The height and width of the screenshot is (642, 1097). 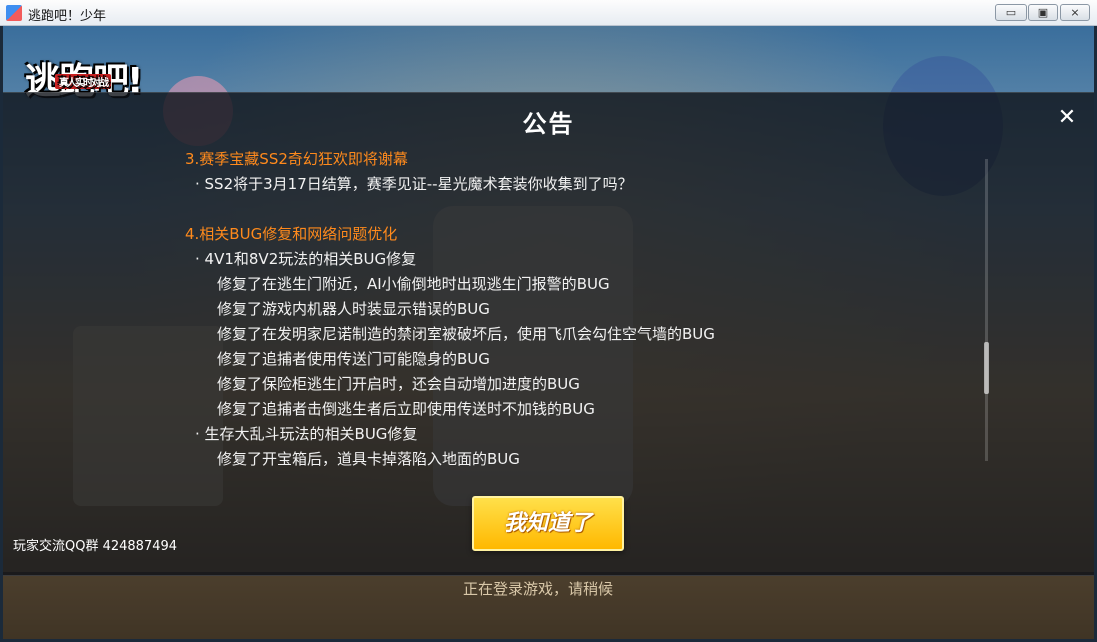 I want to click on loading-text: 正在登录游戏，请稍候, so click(x=538, y=589).